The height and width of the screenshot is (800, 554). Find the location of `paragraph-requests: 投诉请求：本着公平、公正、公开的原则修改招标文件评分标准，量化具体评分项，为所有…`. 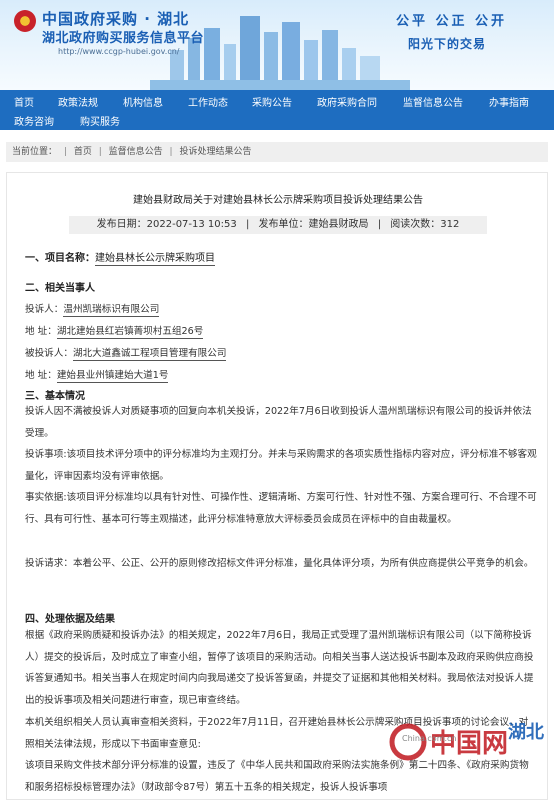

paragraph-requests: 投诉请求：本着公平、公正、公开的原则修改招标文件评分标准，量化具体评分项，为所有… is located at coordinates (279, 563).